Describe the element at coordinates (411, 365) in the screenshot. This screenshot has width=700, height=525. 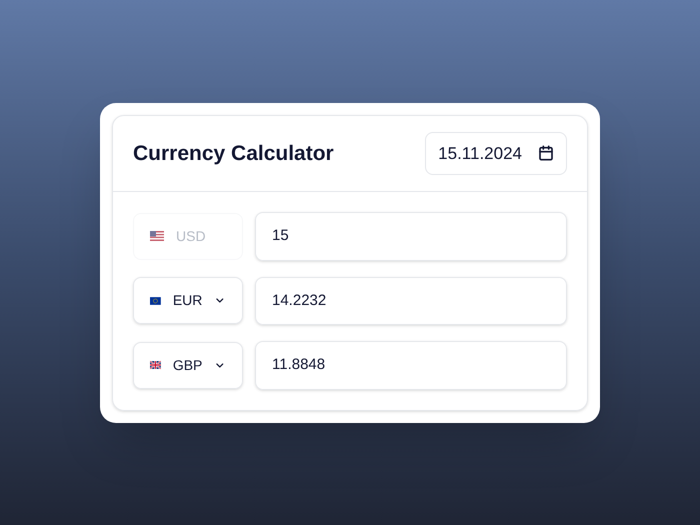
I see `amount-field: 11.8848` at that location.